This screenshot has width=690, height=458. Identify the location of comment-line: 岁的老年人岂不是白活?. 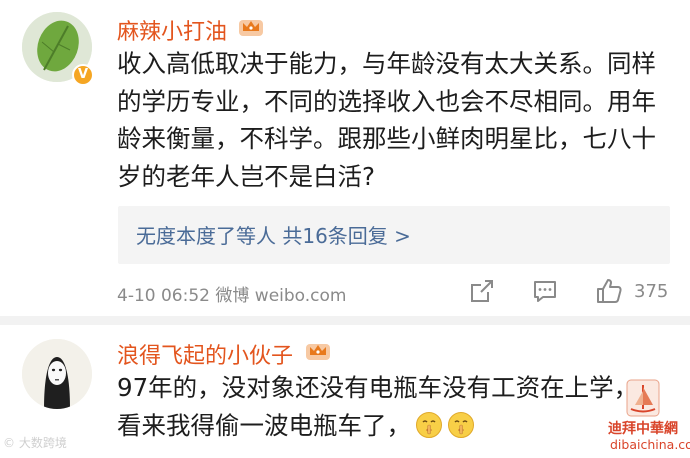
(246, 176).